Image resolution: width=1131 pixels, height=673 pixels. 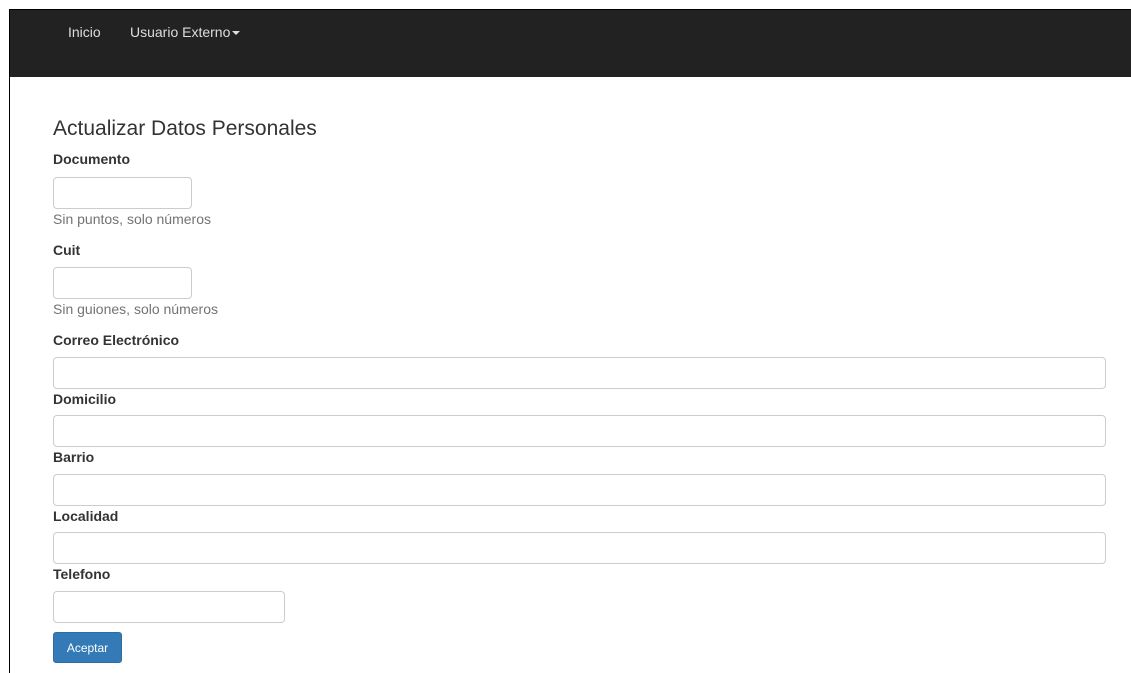 I want to click on correo-input, so click(x=579, y=373).